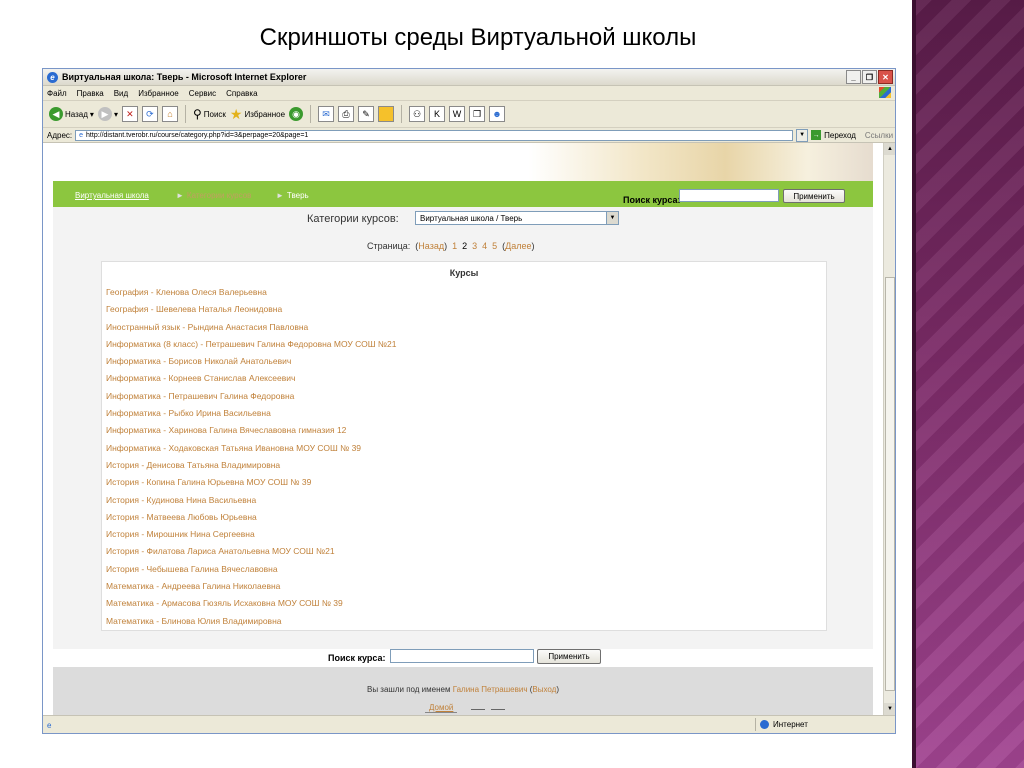 The height and width of the screenshot is (768, 1024). I want to click on footer-divider, so click(478, 709).